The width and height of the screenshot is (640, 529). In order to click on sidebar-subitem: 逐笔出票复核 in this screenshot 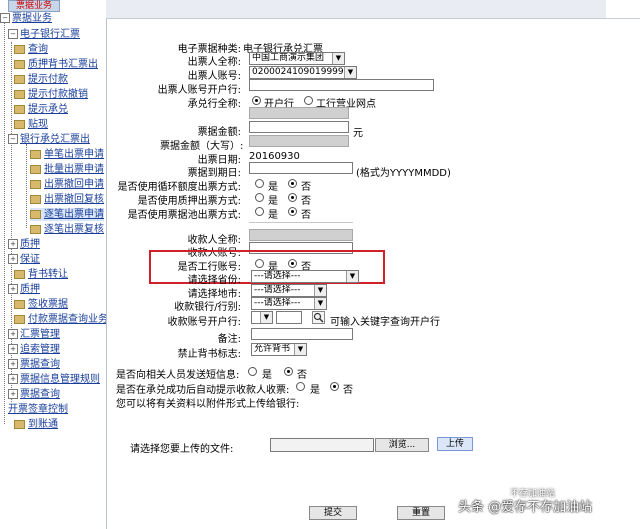, I will do `click(67, 229)`.